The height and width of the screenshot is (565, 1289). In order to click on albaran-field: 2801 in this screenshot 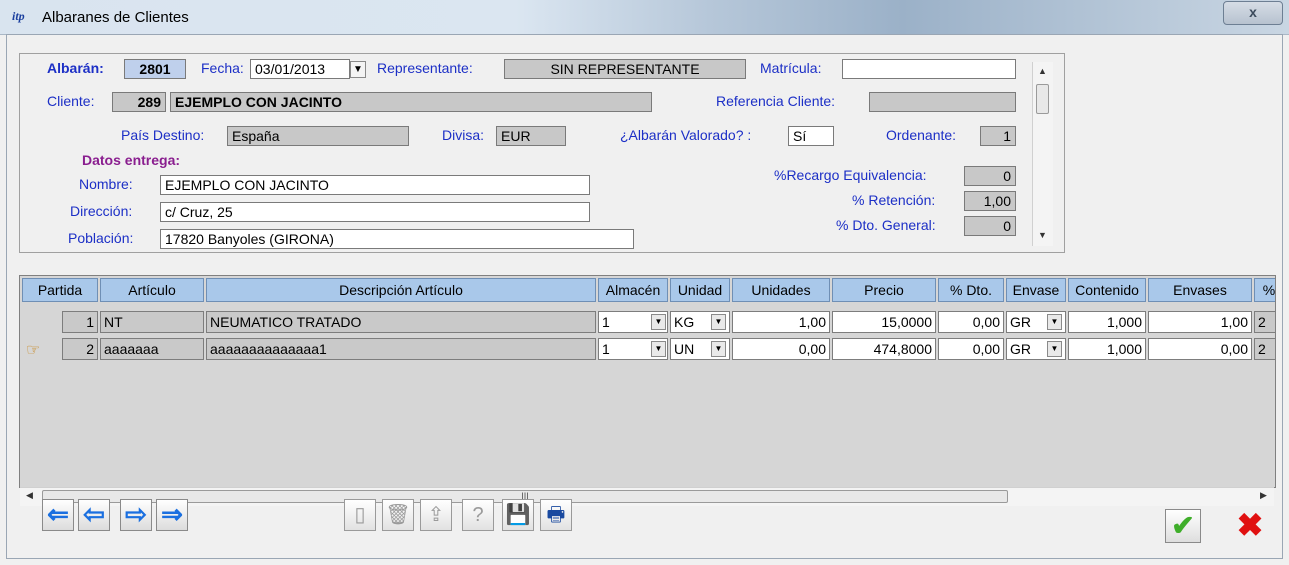, I will do `click(155, 69)`.